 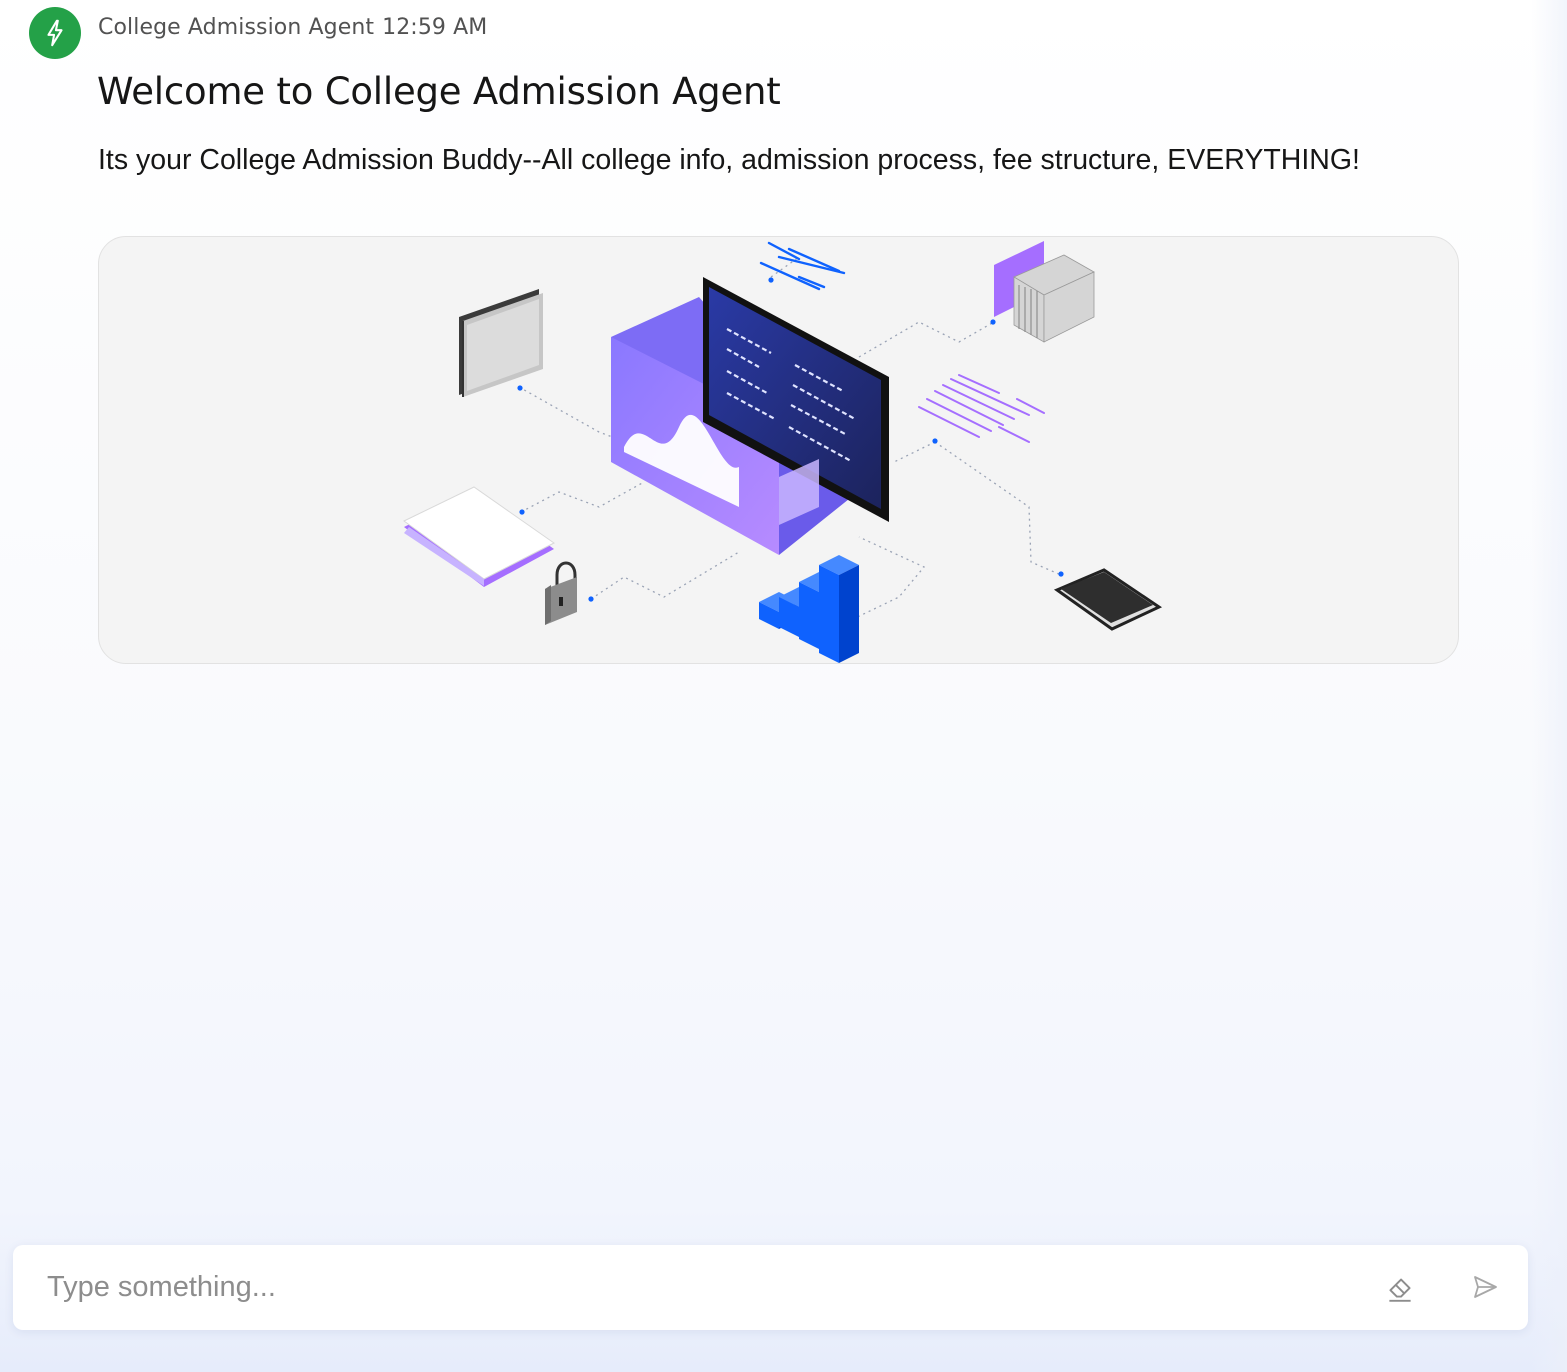 I want to click on welcome-title: Welcome to College Admission Agent, so click(x=439, y=91).